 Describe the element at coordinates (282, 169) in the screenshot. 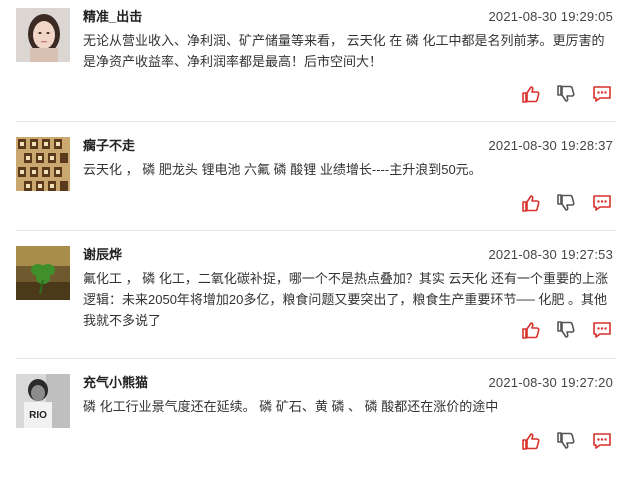

I see `comment-text: 云天化 ， 磷 肥龙头 锂电池 六氟 磷 酸锂 业绩增长----主升浪到50元。` at that location.